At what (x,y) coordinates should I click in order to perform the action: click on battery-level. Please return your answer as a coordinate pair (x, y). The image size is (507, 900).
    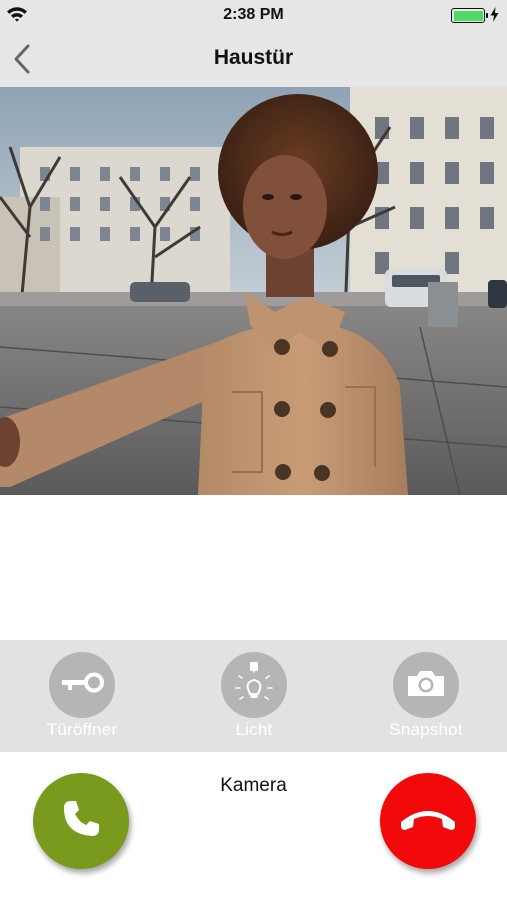
    Looking at the image, I should click on (468, 15).